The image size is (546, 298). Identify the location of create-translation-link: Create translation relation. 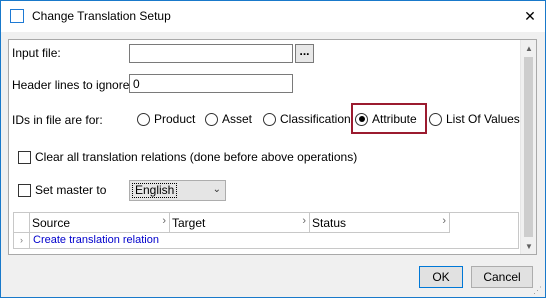
(96, 240).